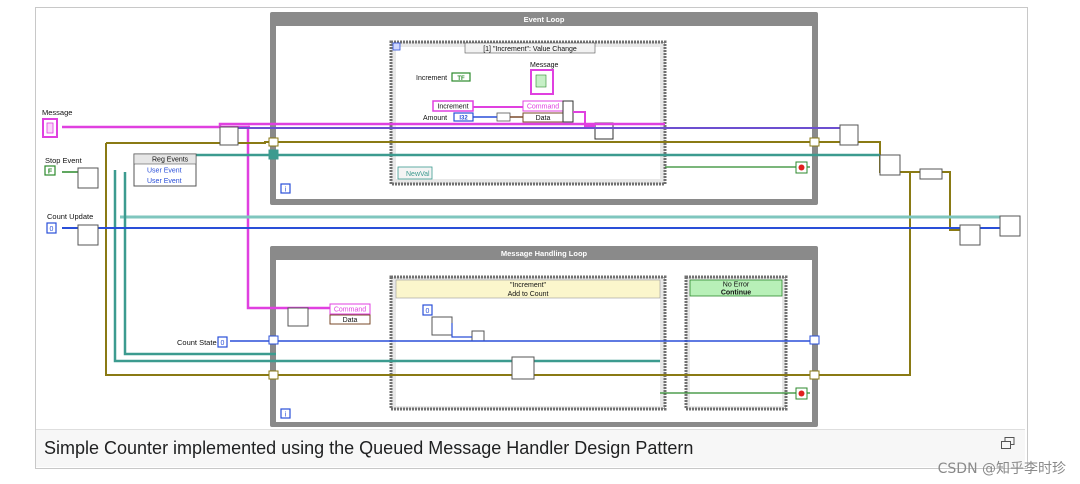 This screenshot has width=1080, height=484. Describe the element at coordinates (543, 107) in the screenshot. I see `event-command: Command` at that location.